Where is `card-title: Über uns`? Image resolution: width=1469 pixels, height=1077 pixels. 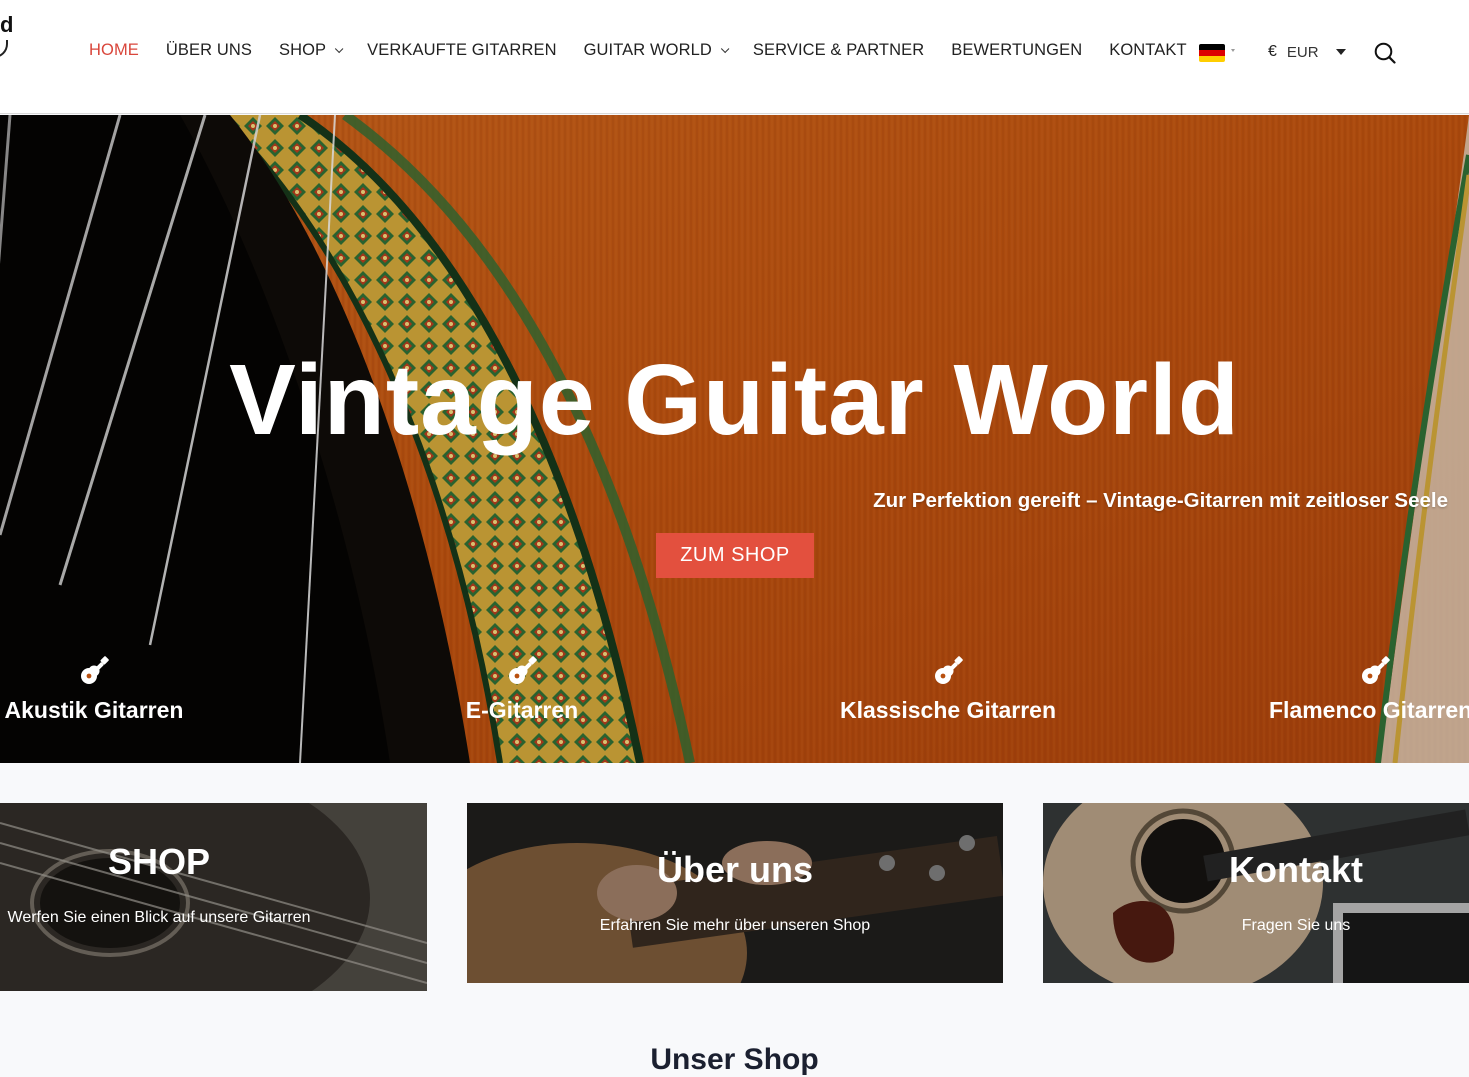 card-title: Über uns is located at coordinates (735, 869).